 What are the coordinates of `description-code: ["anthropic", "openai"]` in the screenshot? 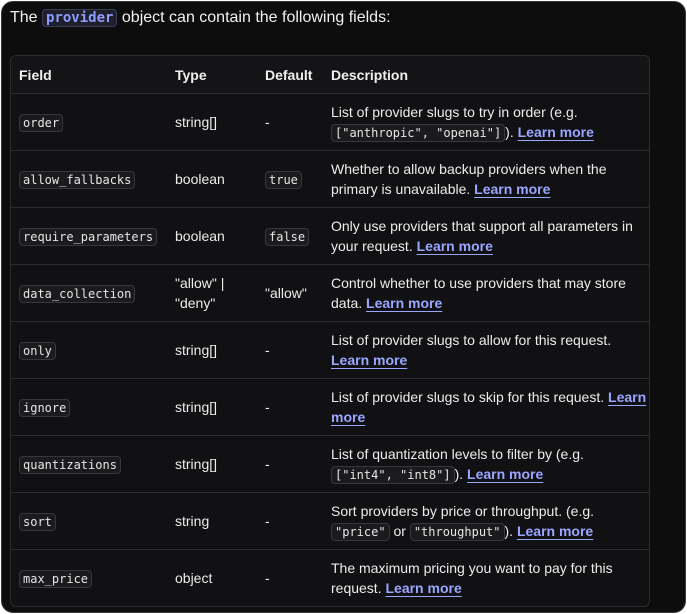 It's located at (418, 132).